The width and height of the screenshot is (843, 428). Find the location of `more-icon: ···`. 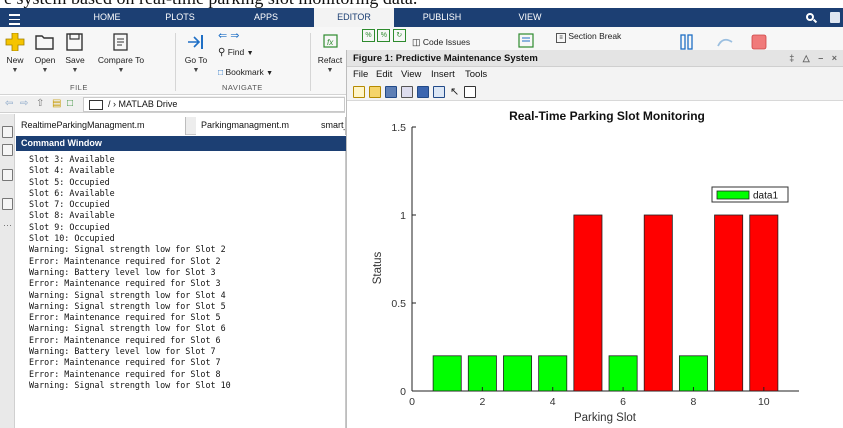

more-icon: ··· is located at coordinates (7, 225).